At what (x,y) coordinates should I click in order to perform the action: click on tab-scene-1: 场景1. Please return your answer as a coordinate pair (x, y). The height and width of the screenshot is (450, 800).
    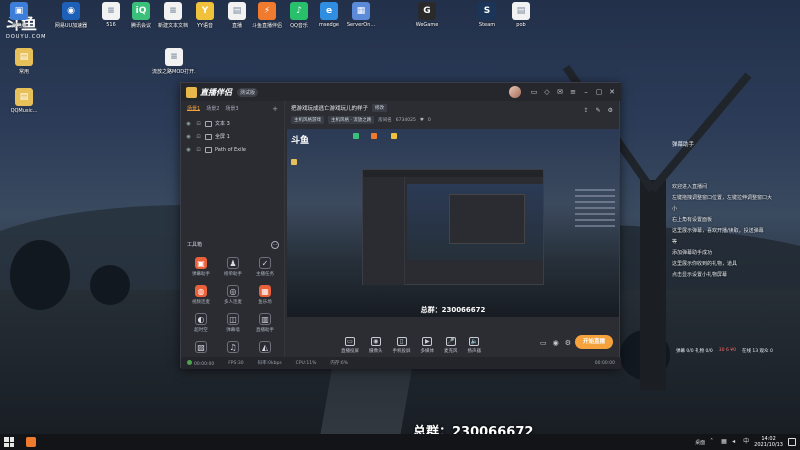
    Looking at the image, I should click on (194, 108).